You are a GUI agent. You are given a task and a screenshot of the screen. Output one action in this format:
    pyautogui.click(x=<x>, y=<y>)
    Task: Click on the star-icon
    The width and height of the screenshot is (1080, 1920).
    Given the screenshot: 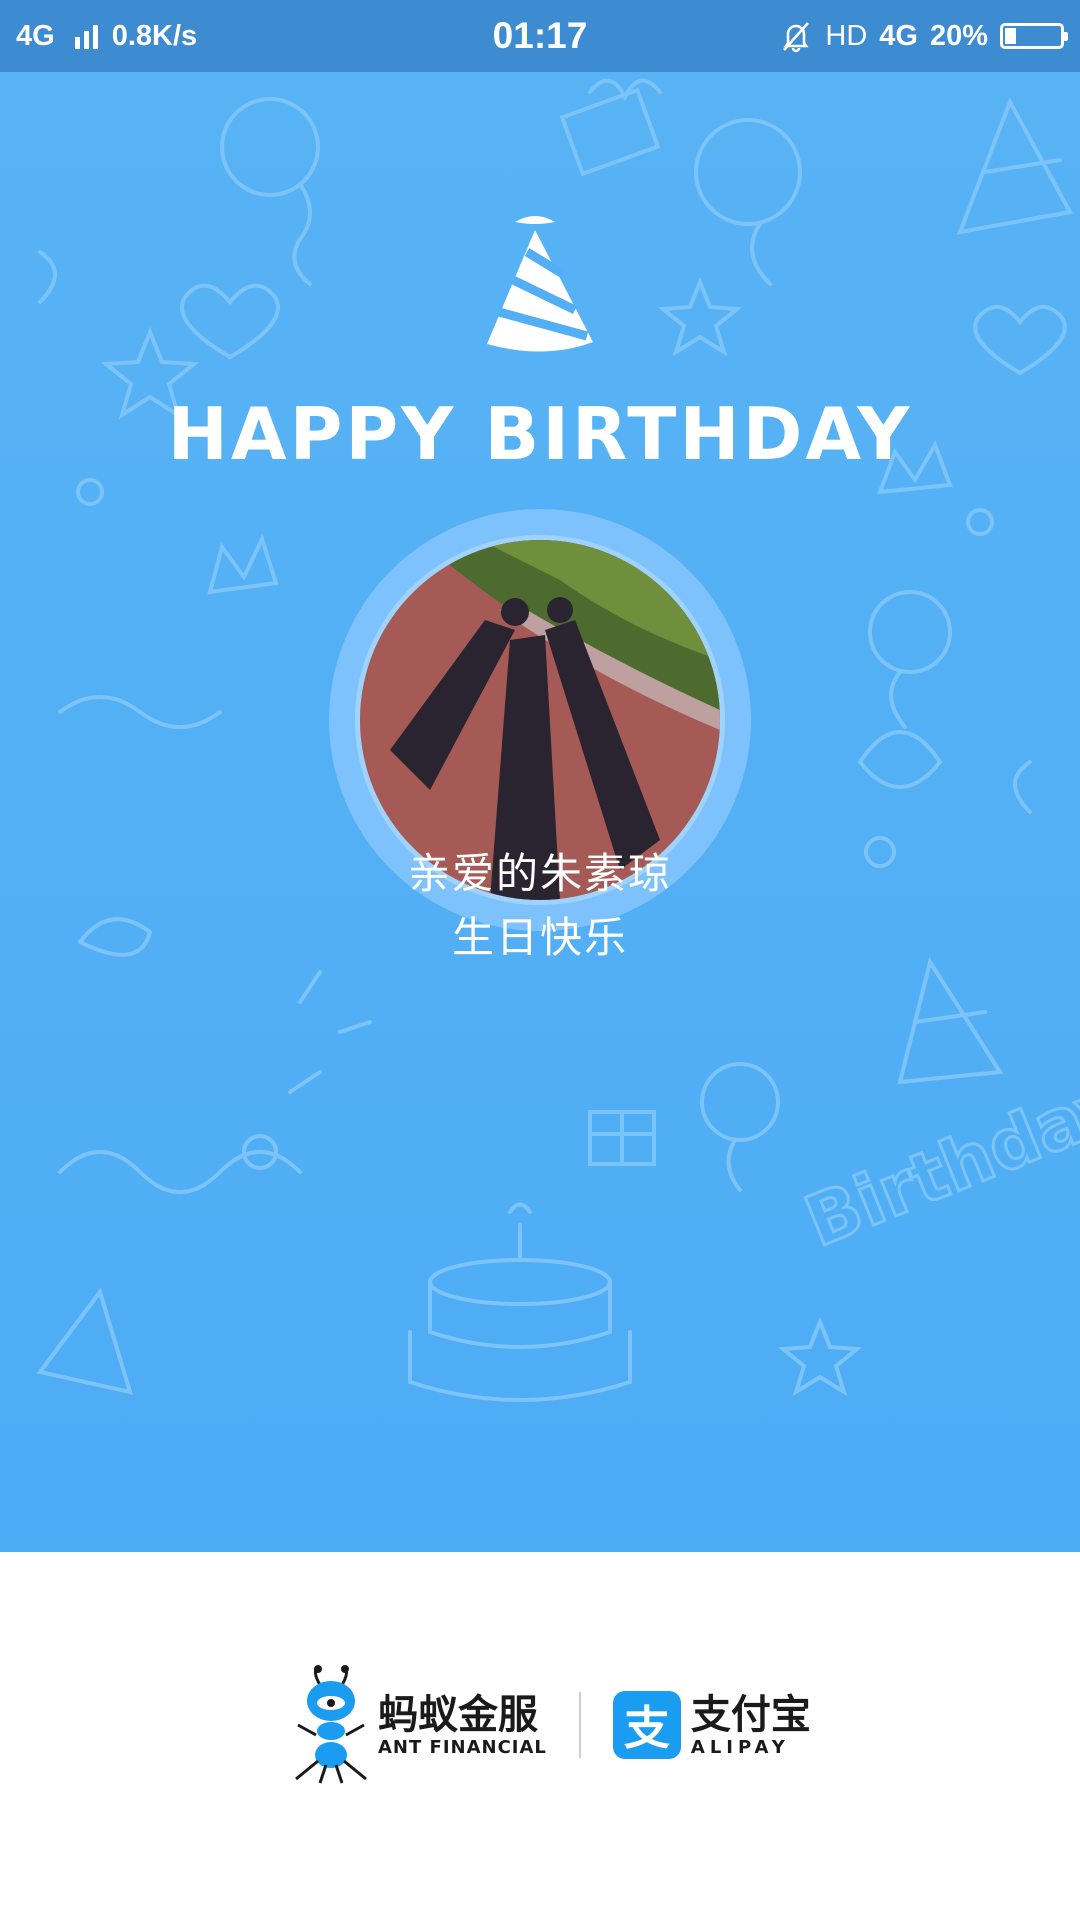 What is the action you would take?
    pyautogui.click(x=700, y=316)
    